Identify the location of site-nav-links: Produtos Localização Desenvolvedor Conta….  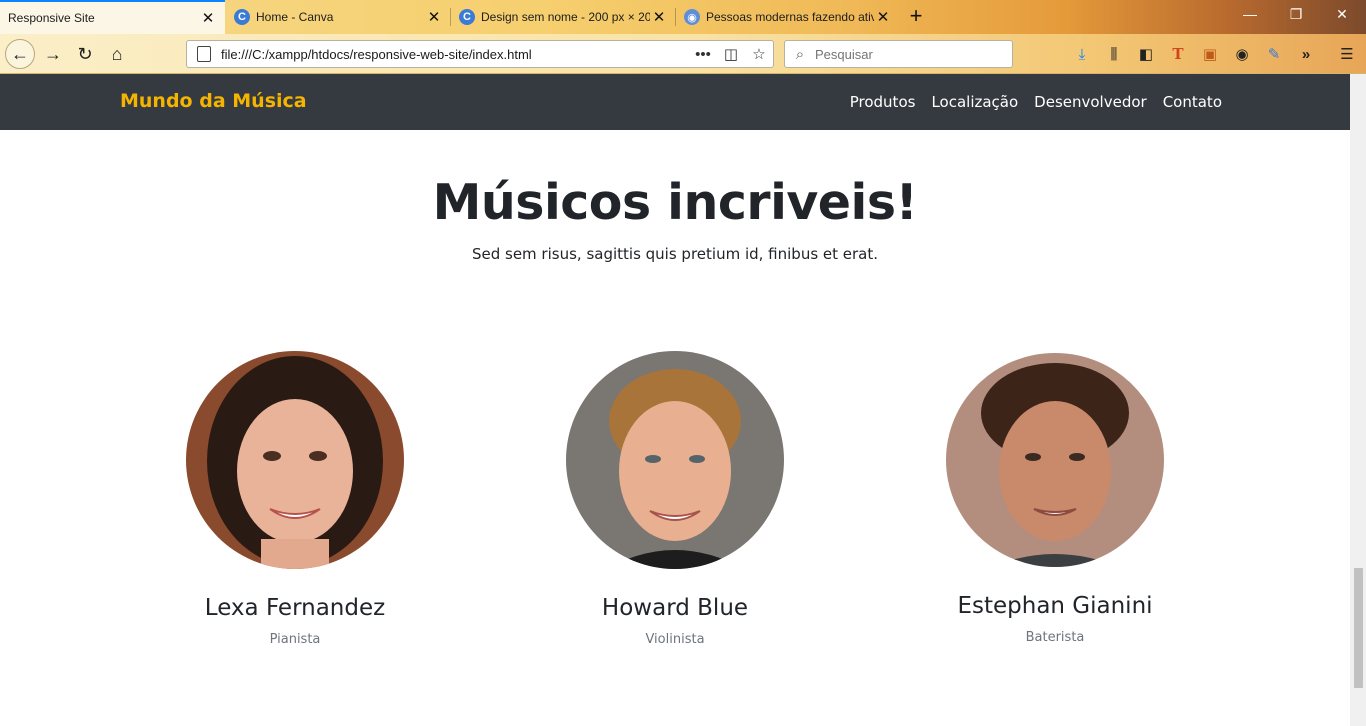
(1036, 102).